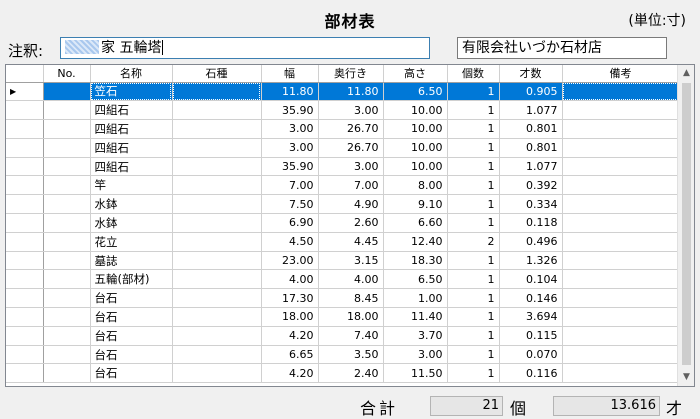 Image resolution: width=700 pixels, height=419 pixels. What do you see at coordinates (290, 167) in the screenshot?
I see `cell-width: 35.90` at bounding box center [290, 167].